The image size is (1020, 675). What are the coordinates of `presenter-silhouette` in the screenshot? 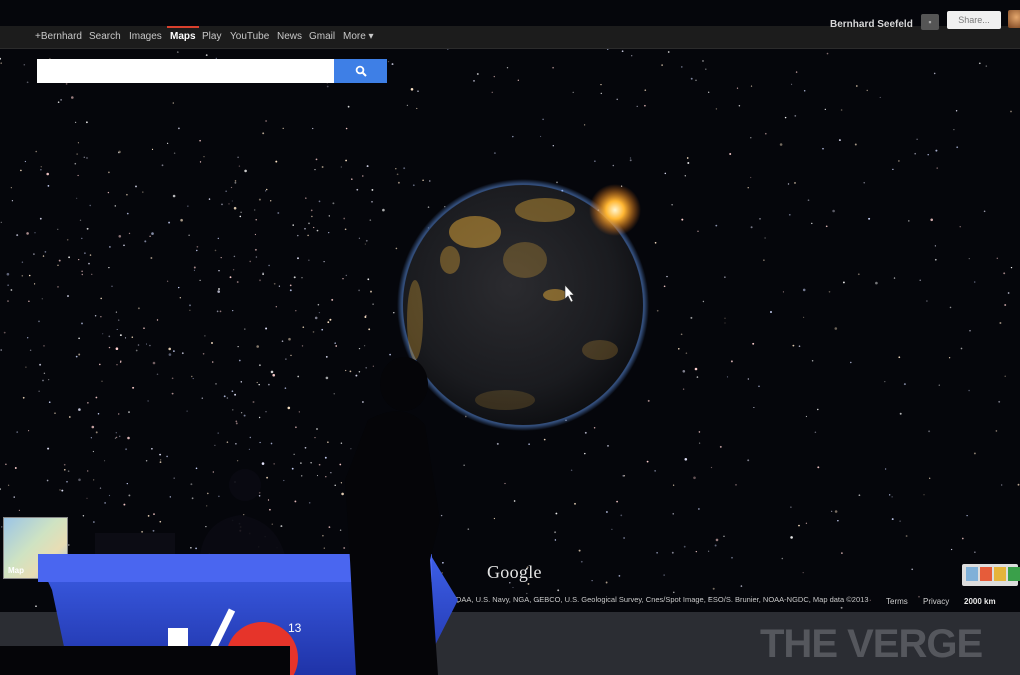 It's located at (392, 516).